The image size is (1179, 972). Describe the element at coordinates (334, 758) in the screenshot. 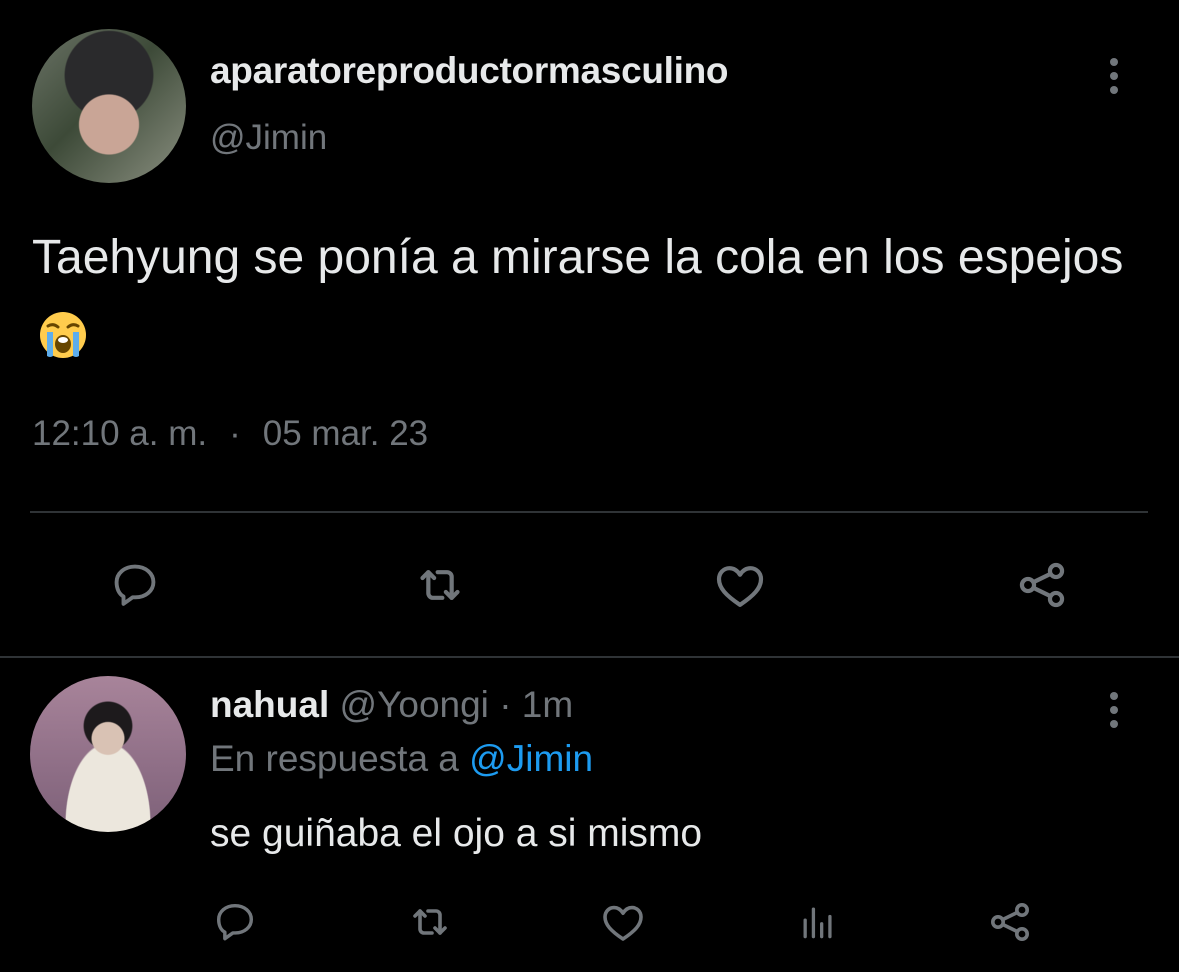

I see `in-reply-prefix: En respuesta a` at that location.